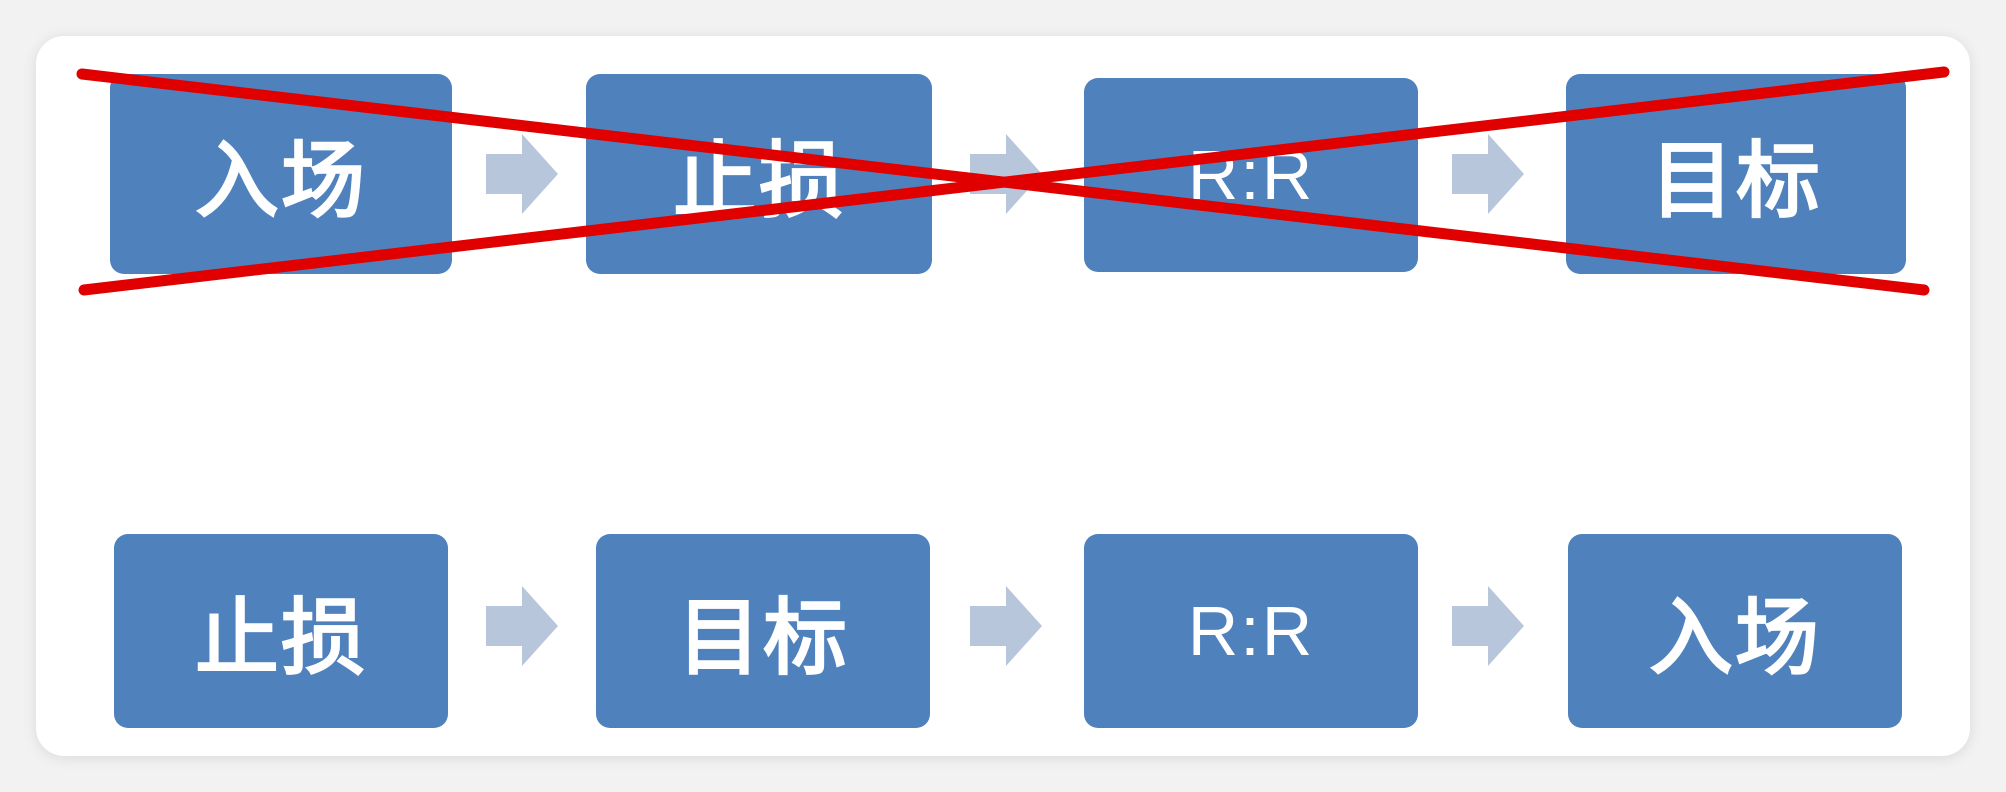 The height and width of the screenshot is (792, 2006). I want to click on bottom-arrow-3-icon, so click(1488, 626).